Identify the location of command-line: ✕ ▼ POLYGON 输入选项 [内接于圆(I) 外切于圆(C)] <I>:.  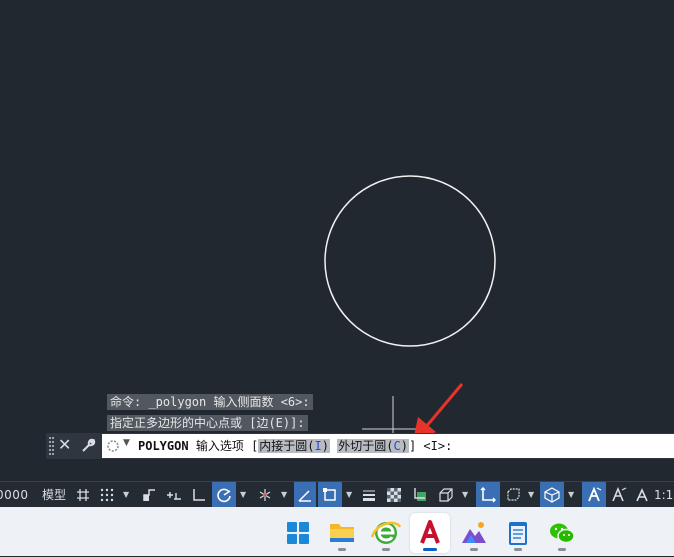
(360, 446).